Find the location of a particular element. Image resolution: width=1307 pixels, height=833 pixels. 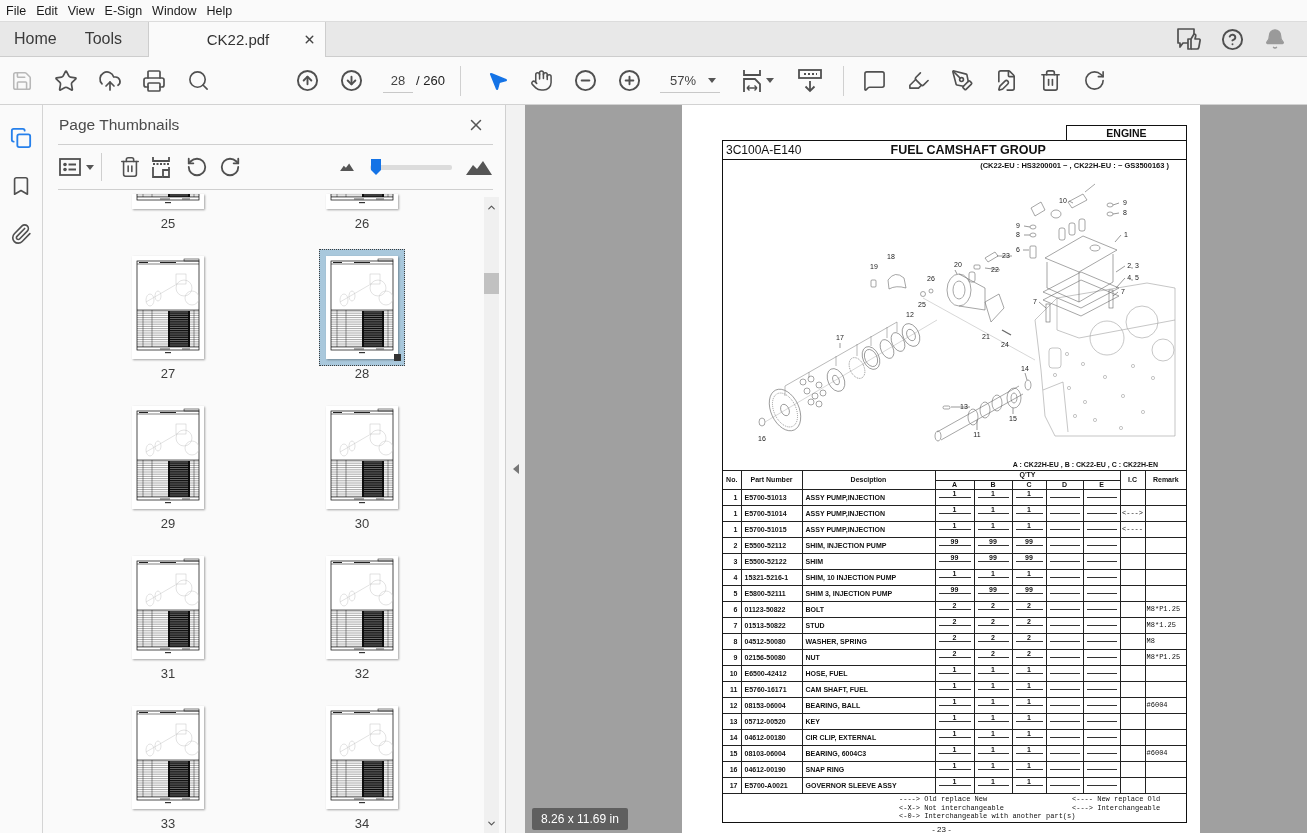

thumbs-up-bubble-icon is located at coordinates (1189, 39).